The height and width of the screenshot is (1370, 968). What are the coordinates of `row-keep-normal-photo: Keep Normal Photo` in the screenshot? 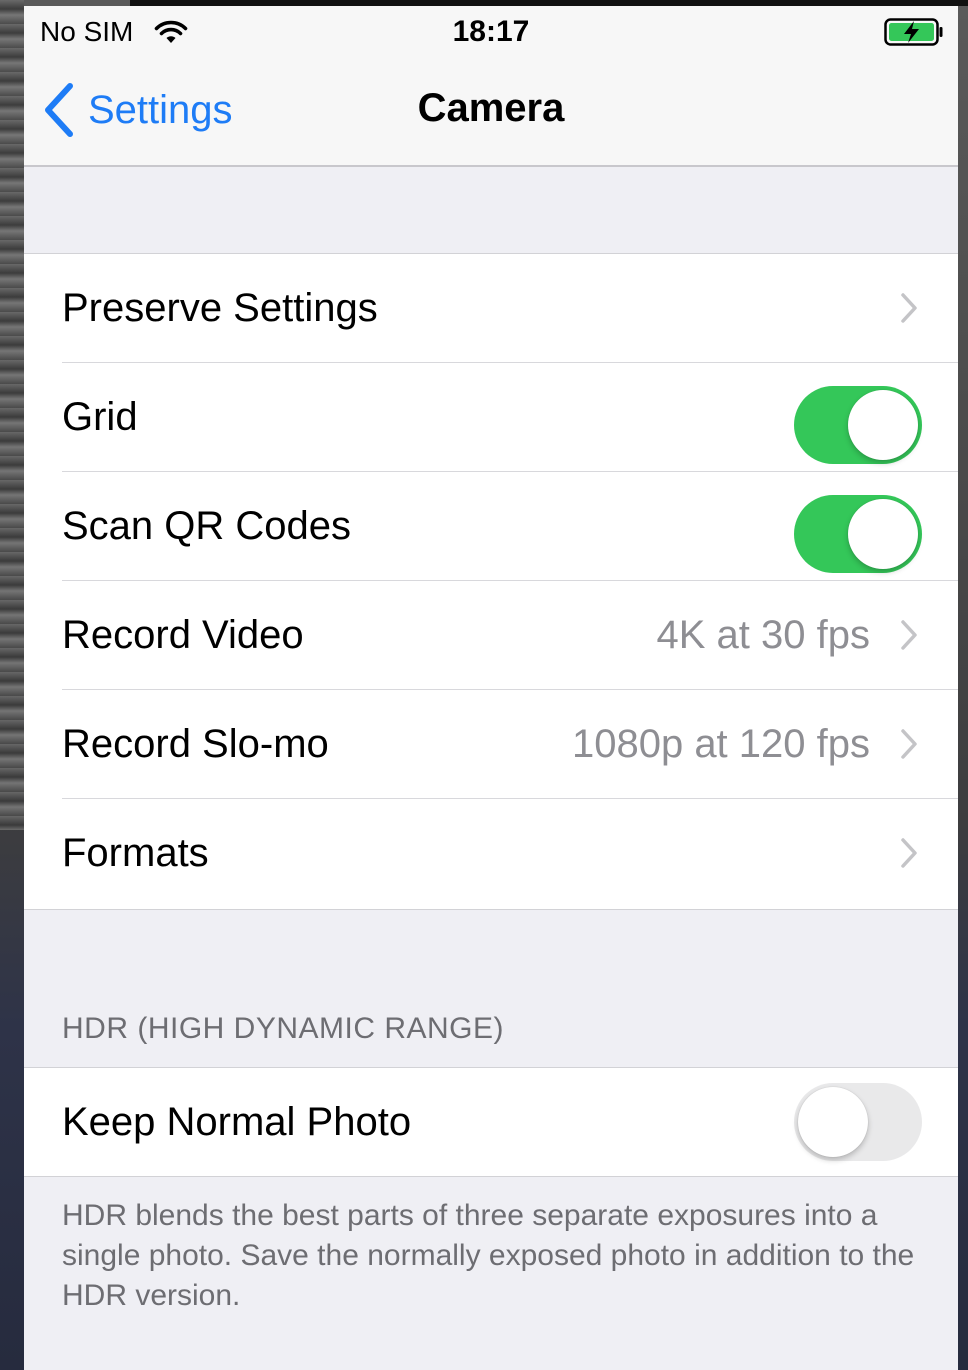 It's located at (491, 1122).